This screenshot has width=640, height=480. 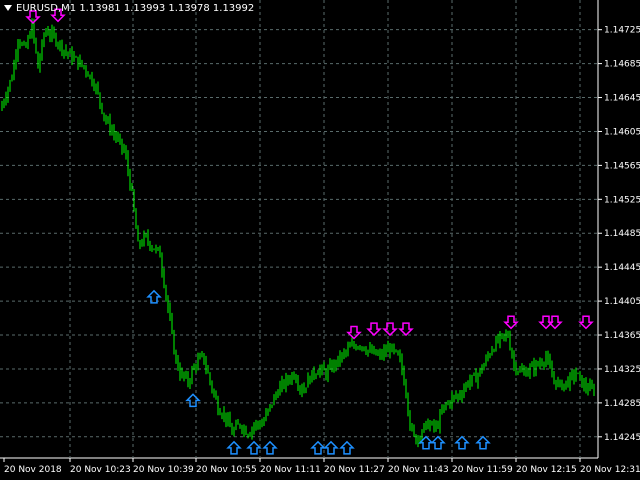 I want to click on time-label: 20 Nov 12:31, so click(x=610, y=470).